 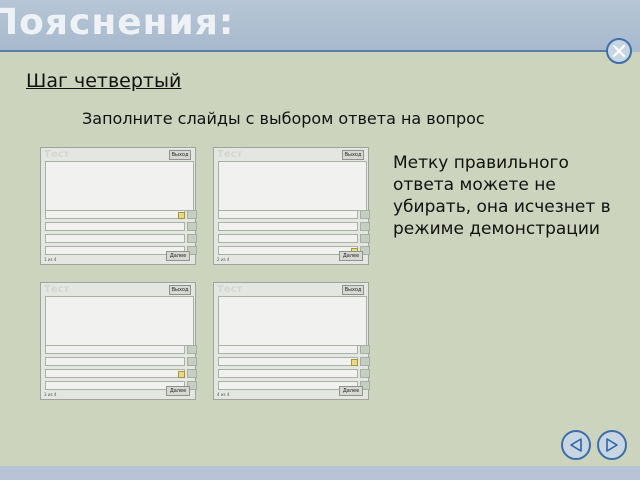 What do you see at coordinates (223, 259) in the screenshot?
I see `slide-counter: 2 из 4` at bounding box center [223, 259].